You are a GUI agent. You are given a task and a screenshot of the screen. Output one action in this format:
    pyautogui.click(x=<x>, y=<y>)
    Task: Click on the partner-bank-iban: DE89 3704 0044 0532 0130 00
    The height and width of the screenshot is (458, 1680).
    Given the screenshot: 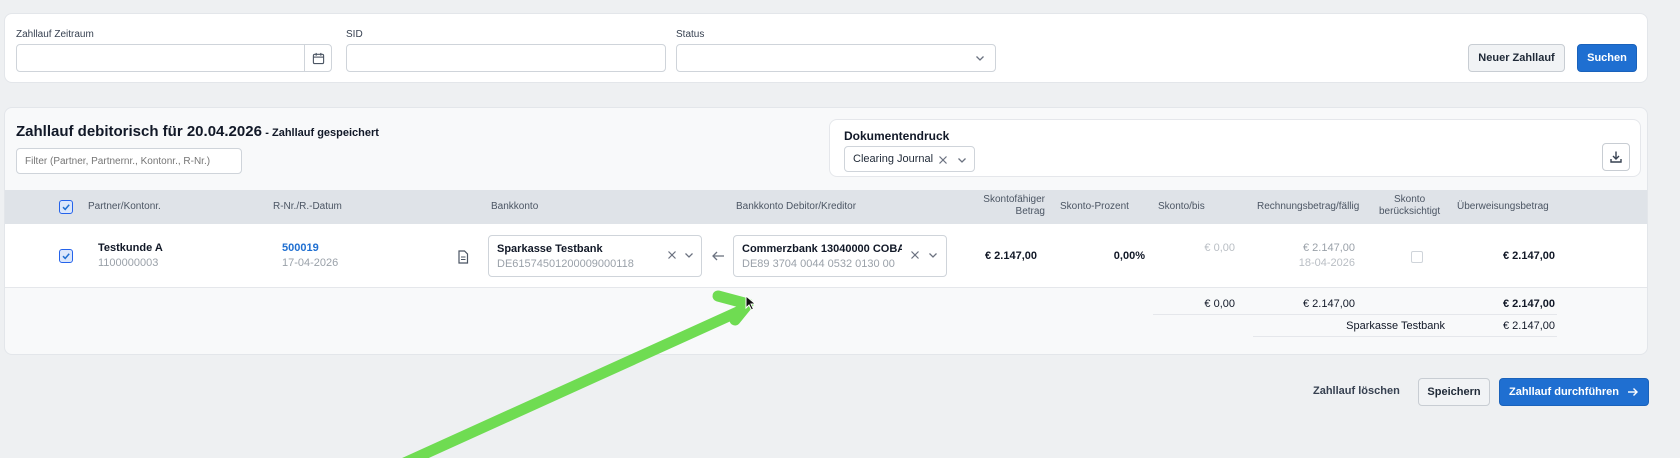 What is the action you would take?
    pyautogui.click(x=818, y=264)
    